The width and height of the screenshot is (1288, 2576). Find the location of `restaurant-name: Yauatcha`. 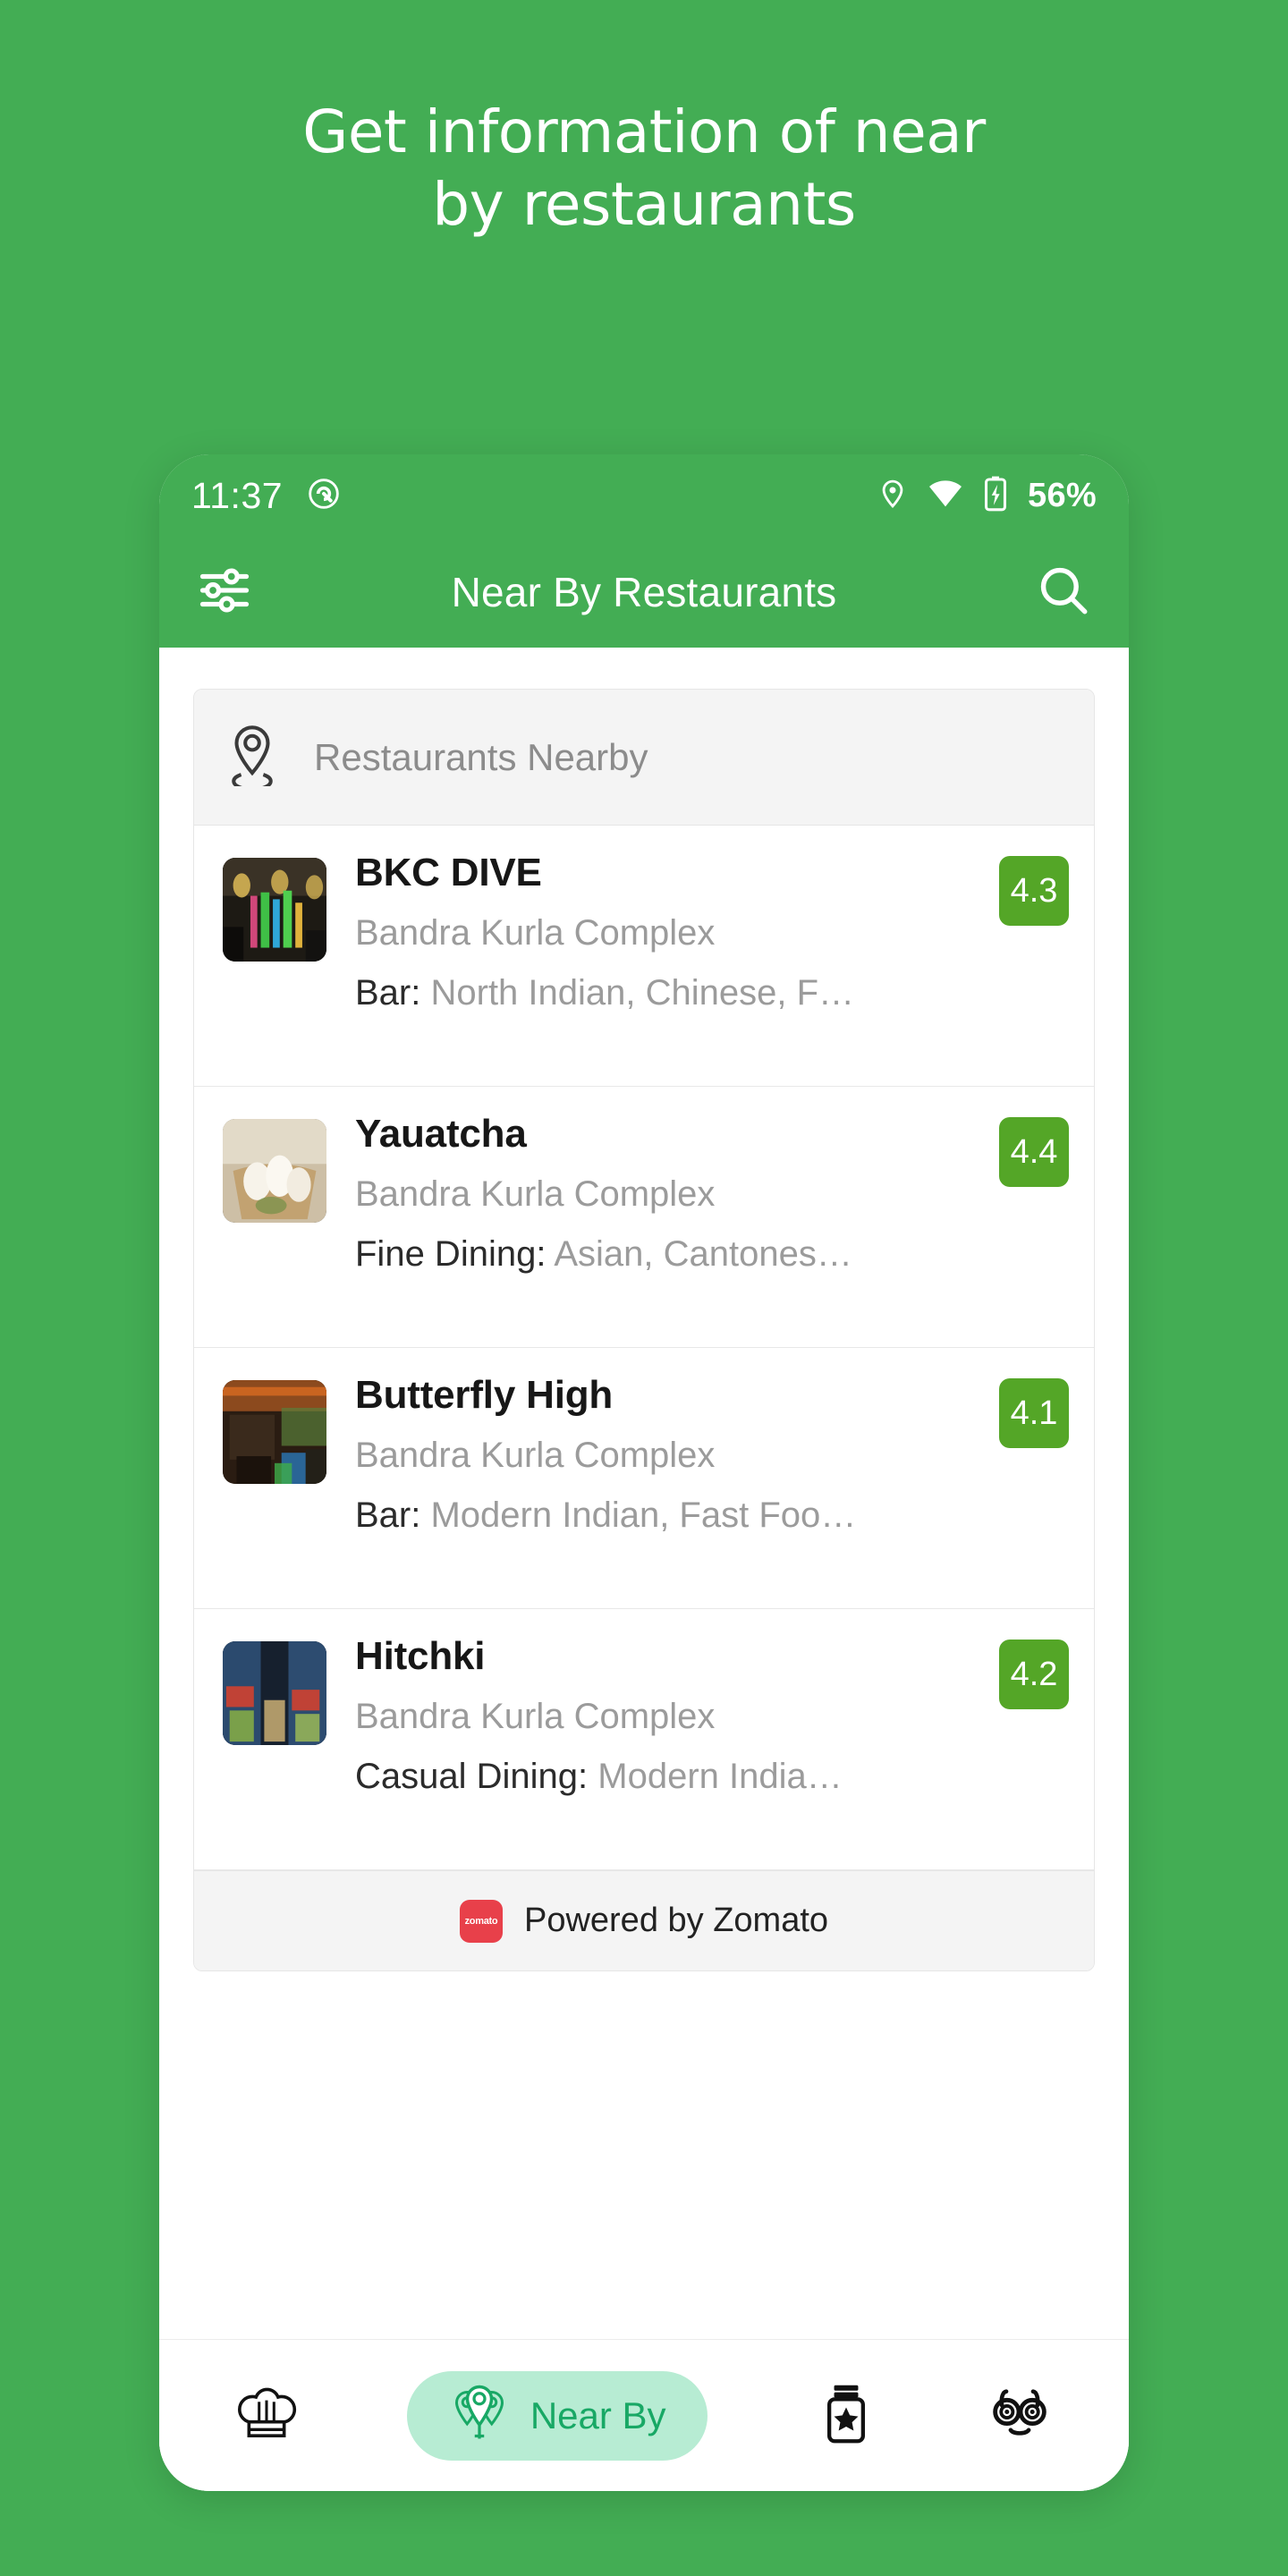

restaurant-name: Yauatcha is located at coordinates (441, 1134).